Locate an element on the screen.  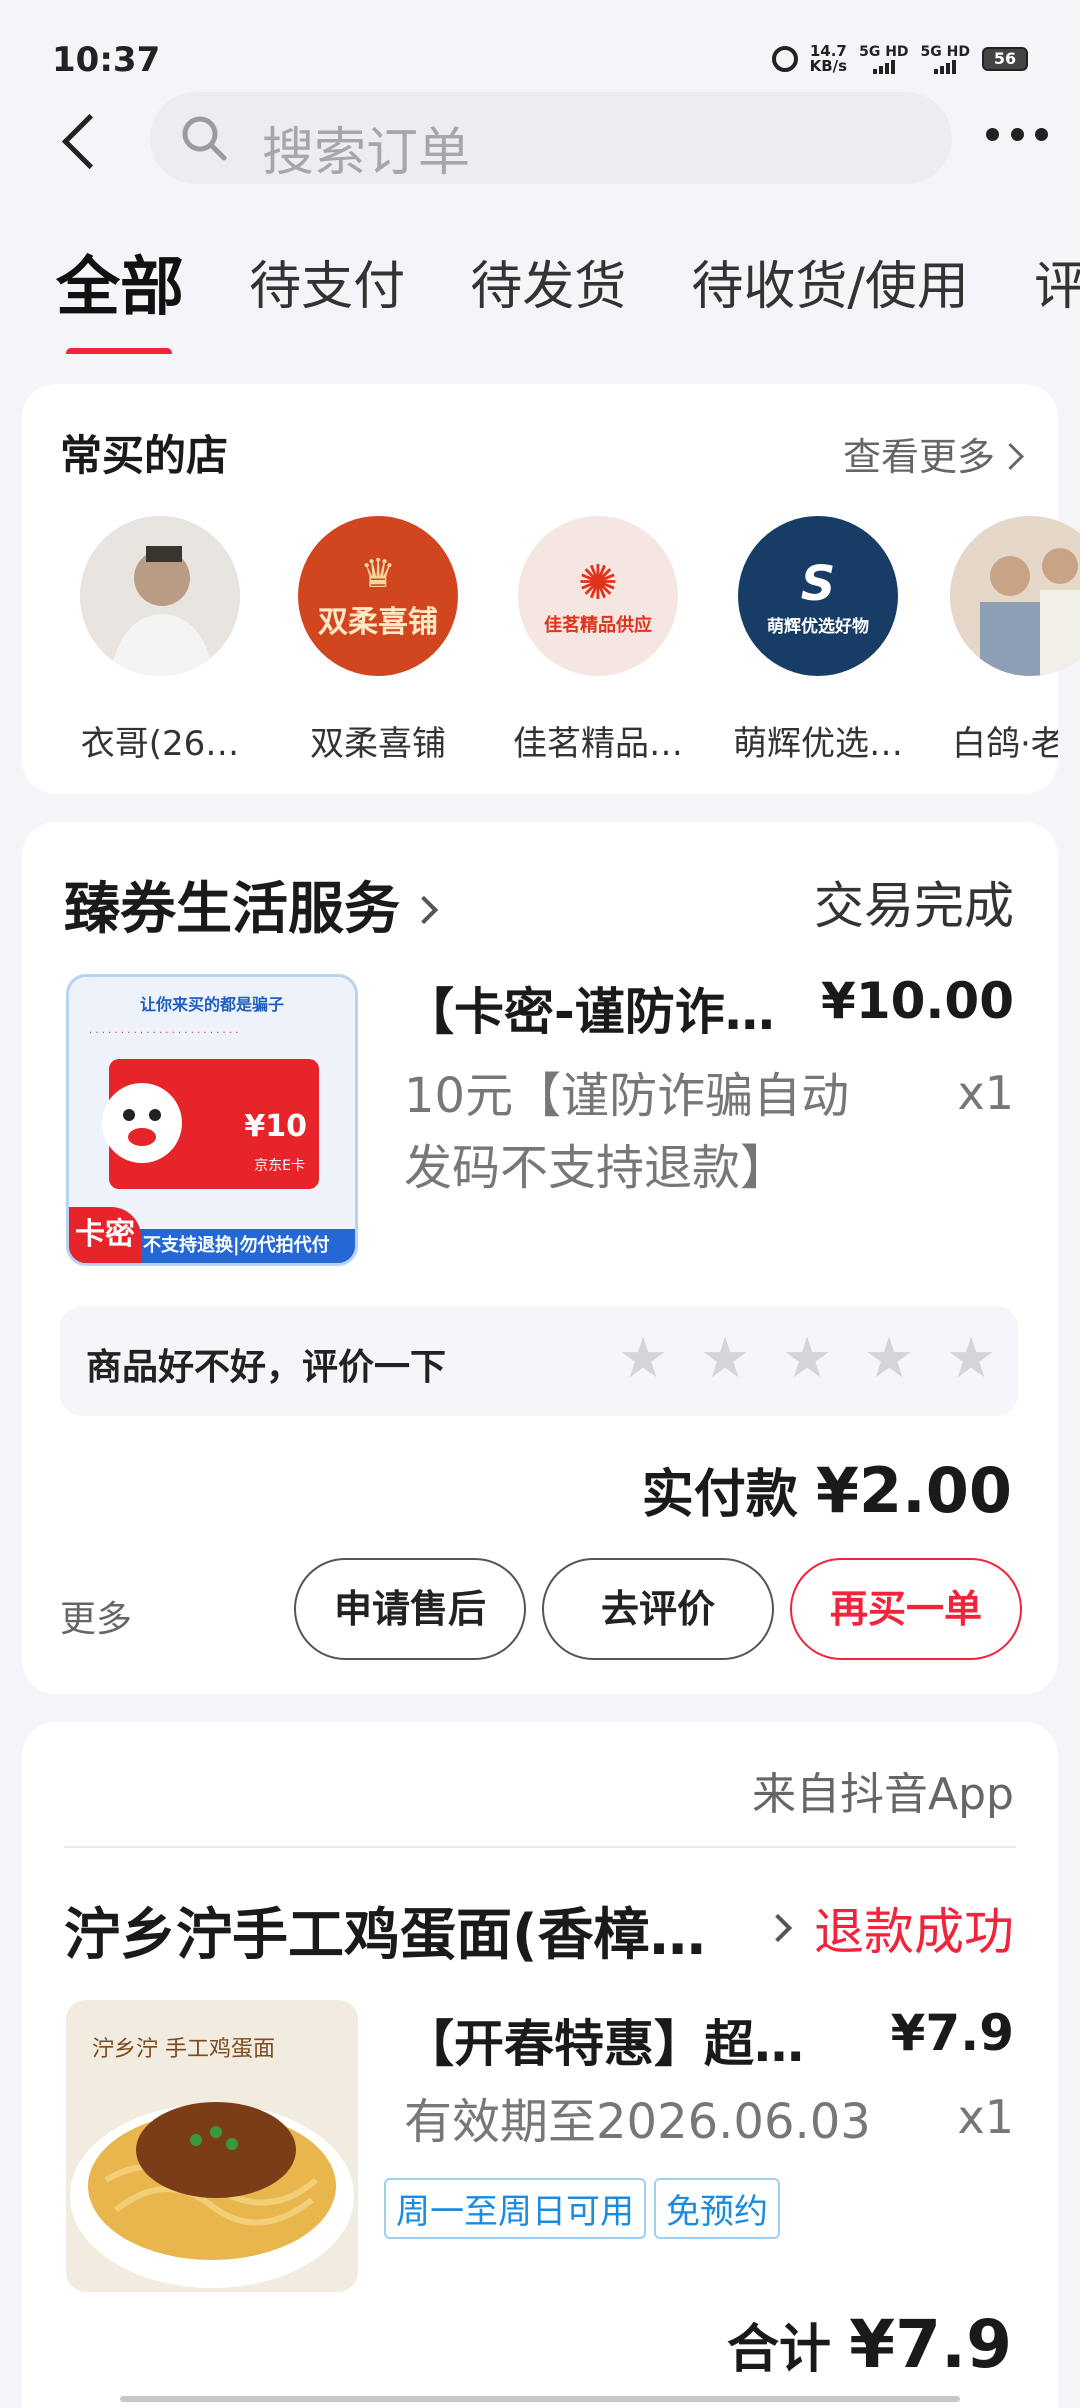
order-source: 来自抖音App is located at coordinates (883, 1794).